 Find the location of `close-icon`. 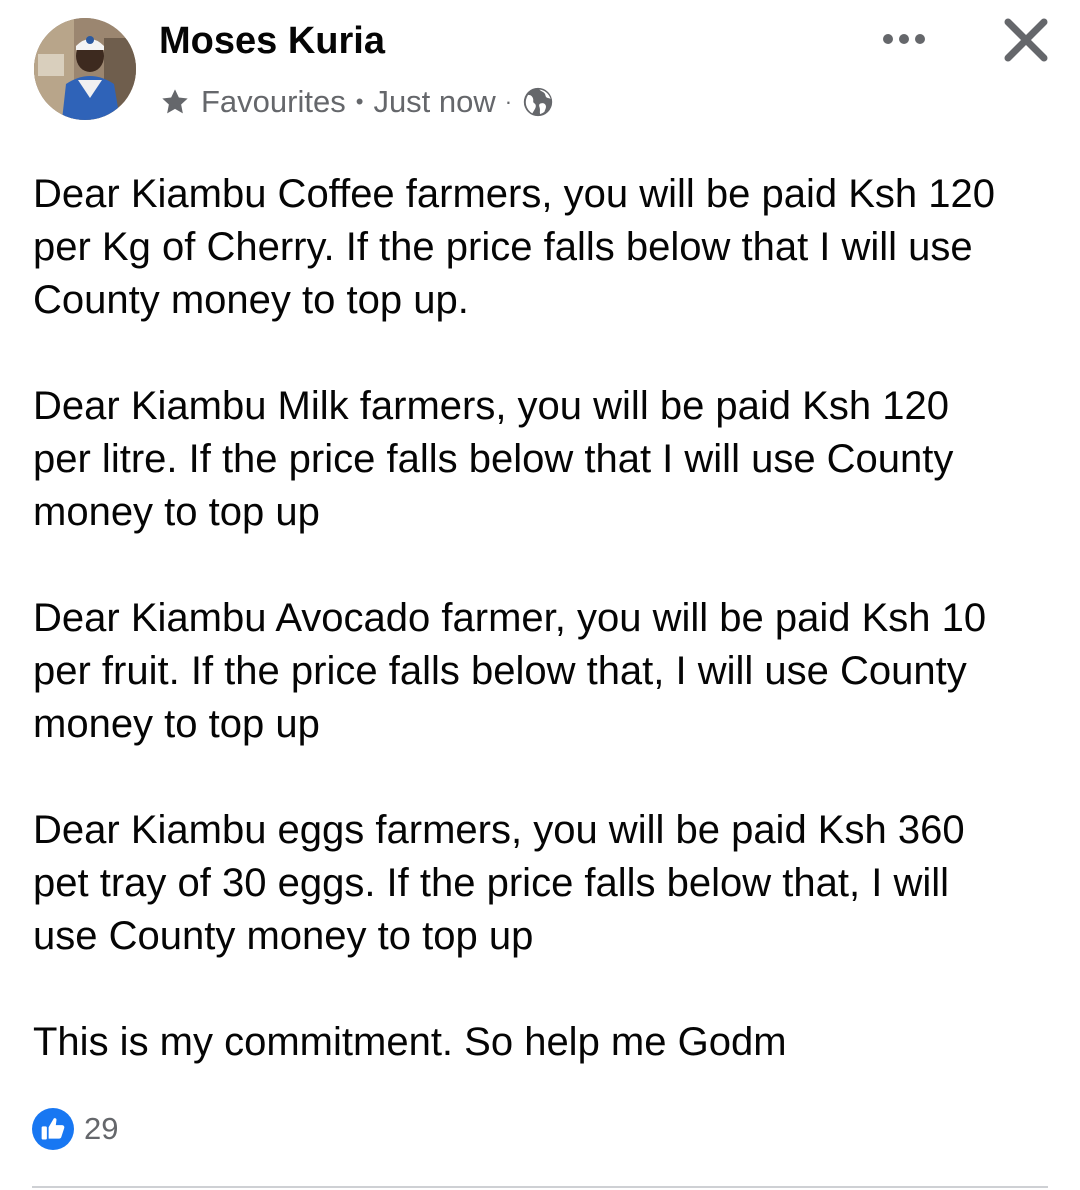

close-icon is located at coordinates (1026, 40).